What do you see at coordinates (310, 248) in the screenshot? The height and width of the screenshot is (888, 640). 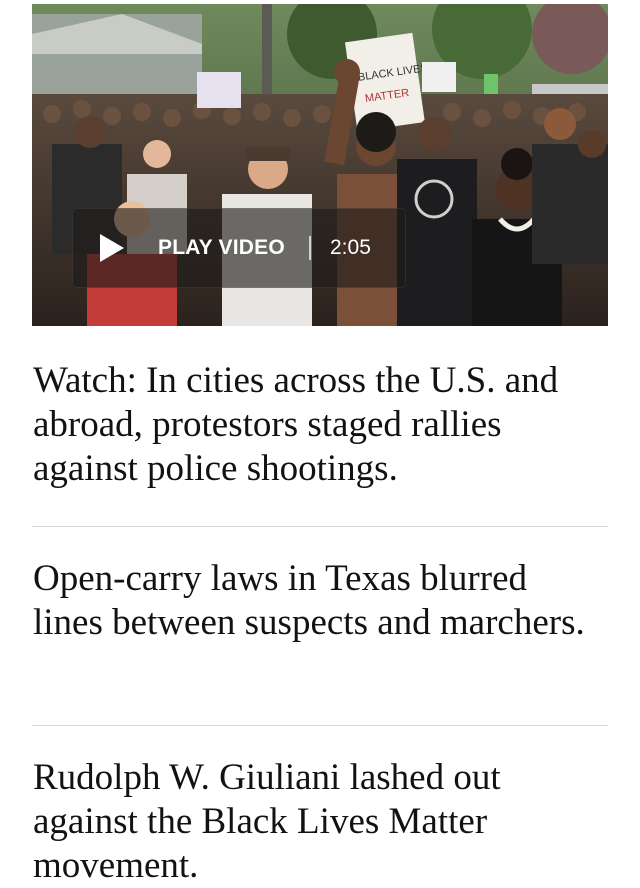 I see `divider-bar` at bounding box center [310, 248].